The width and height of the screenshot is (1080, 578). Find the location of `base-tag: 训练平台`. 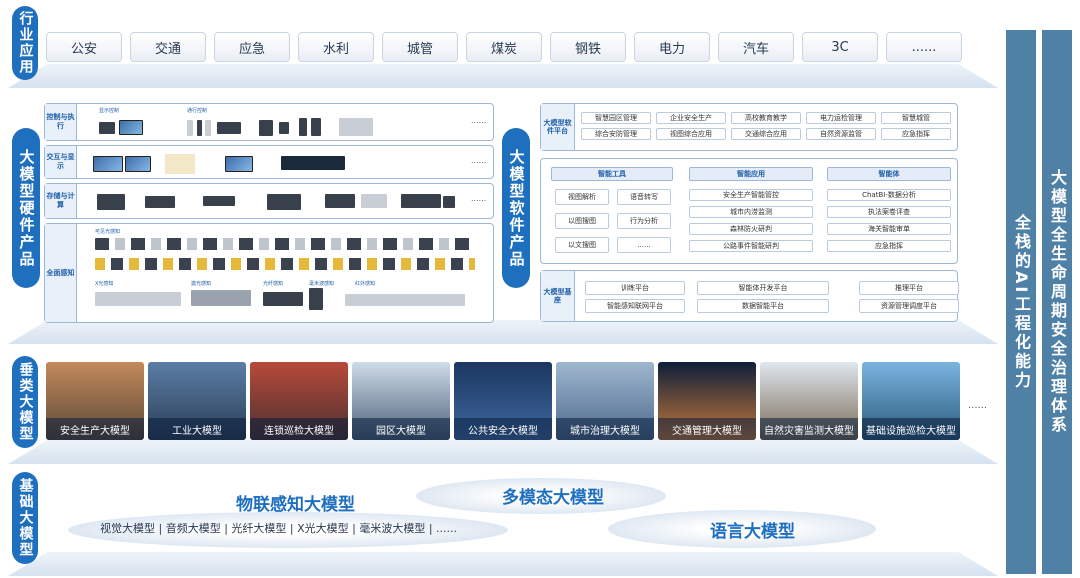

base-tag: 训练平台 is located at coordinates (635, 288).